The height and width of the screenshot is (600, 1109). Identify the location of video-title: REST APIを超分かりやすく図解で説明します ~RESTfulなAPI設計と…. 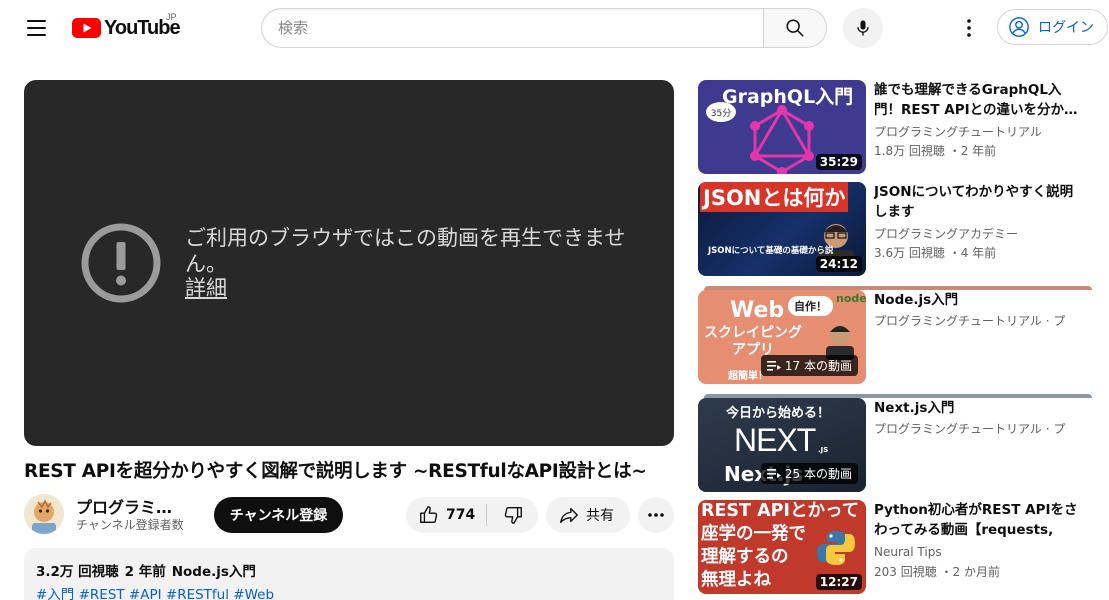
(335, 471).